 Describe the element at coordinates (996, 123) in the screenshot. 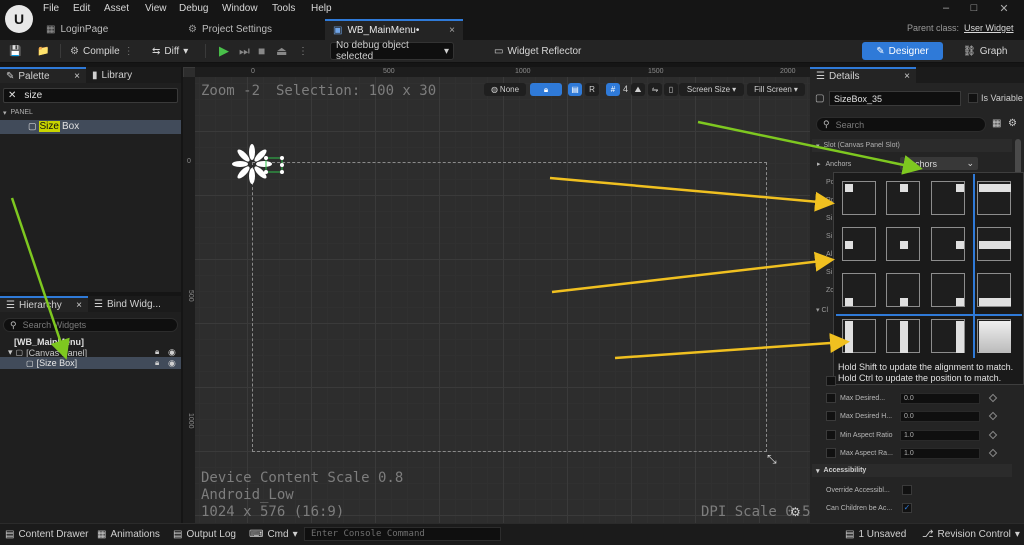

I see `table-view-icon: ▦` at that location.